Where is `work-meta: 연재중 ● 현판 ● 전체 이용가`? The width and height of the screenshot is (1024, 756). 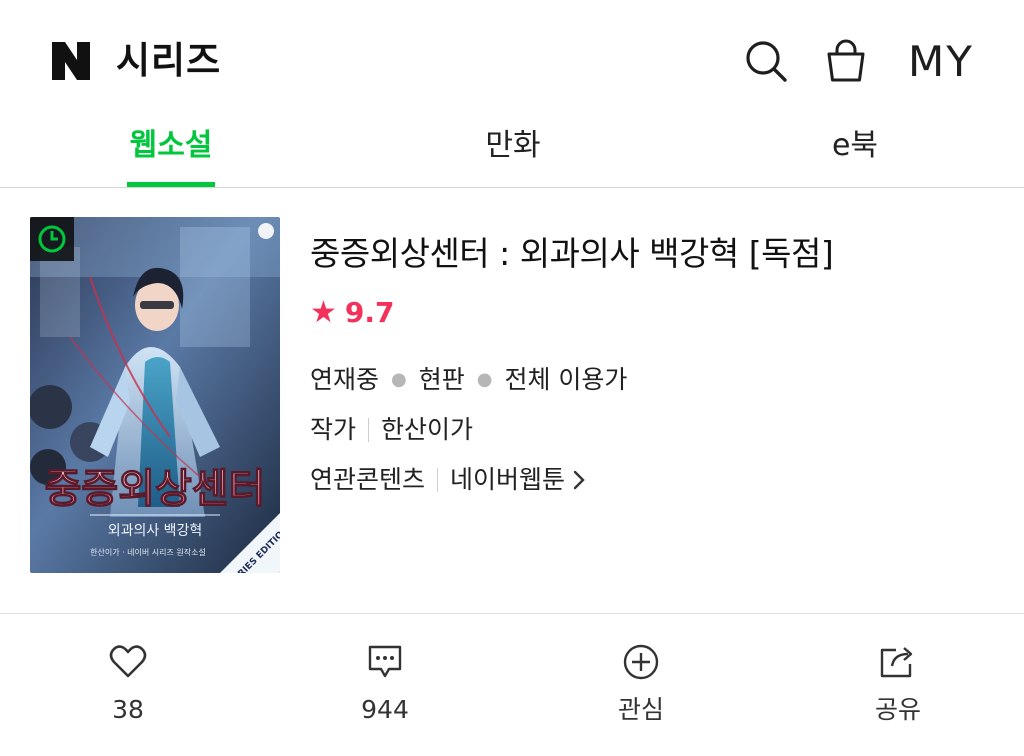
work-meta: 연재중 ● 현판 ● 전체 이용가 is located at coordinates (660, 380).